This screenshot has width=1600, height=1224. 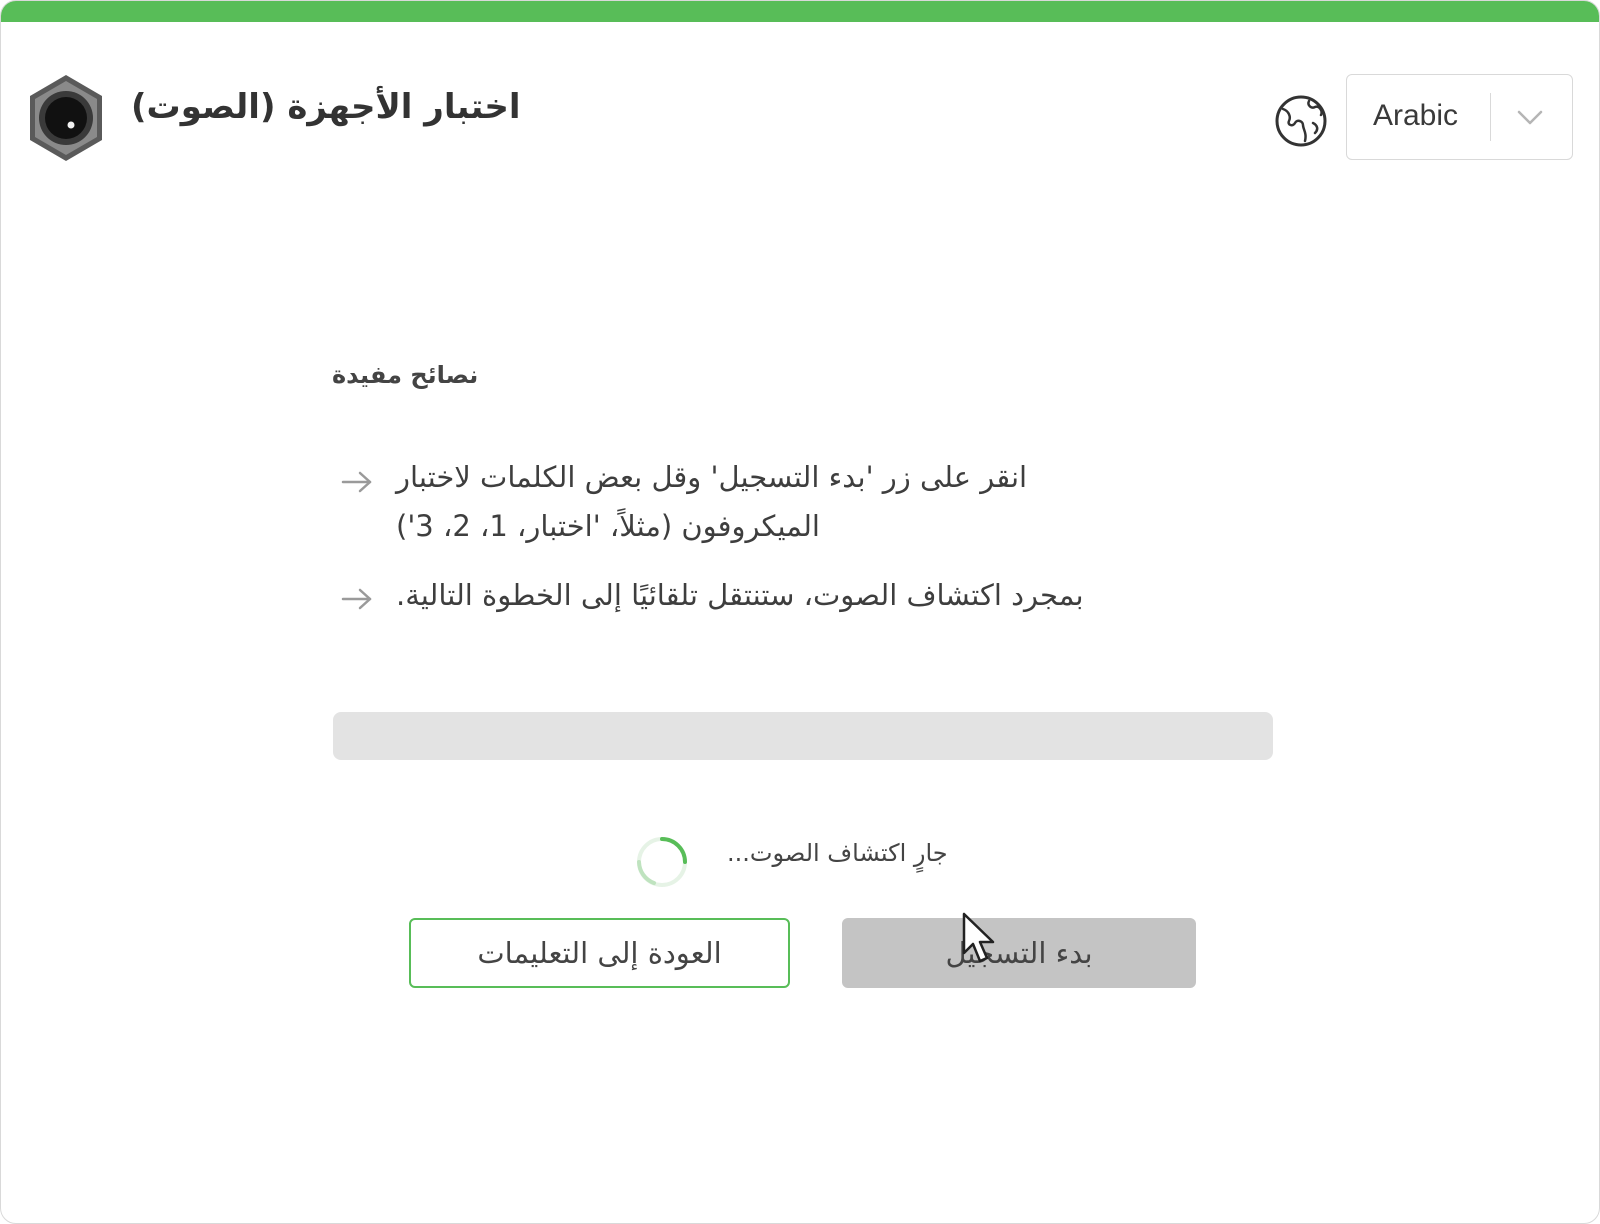 What do you see at coordinates (599, 953) in the screenshot?
I see `back-to-instructions-button: العودة إلى التعليمات` at bounding box center [599, 953].